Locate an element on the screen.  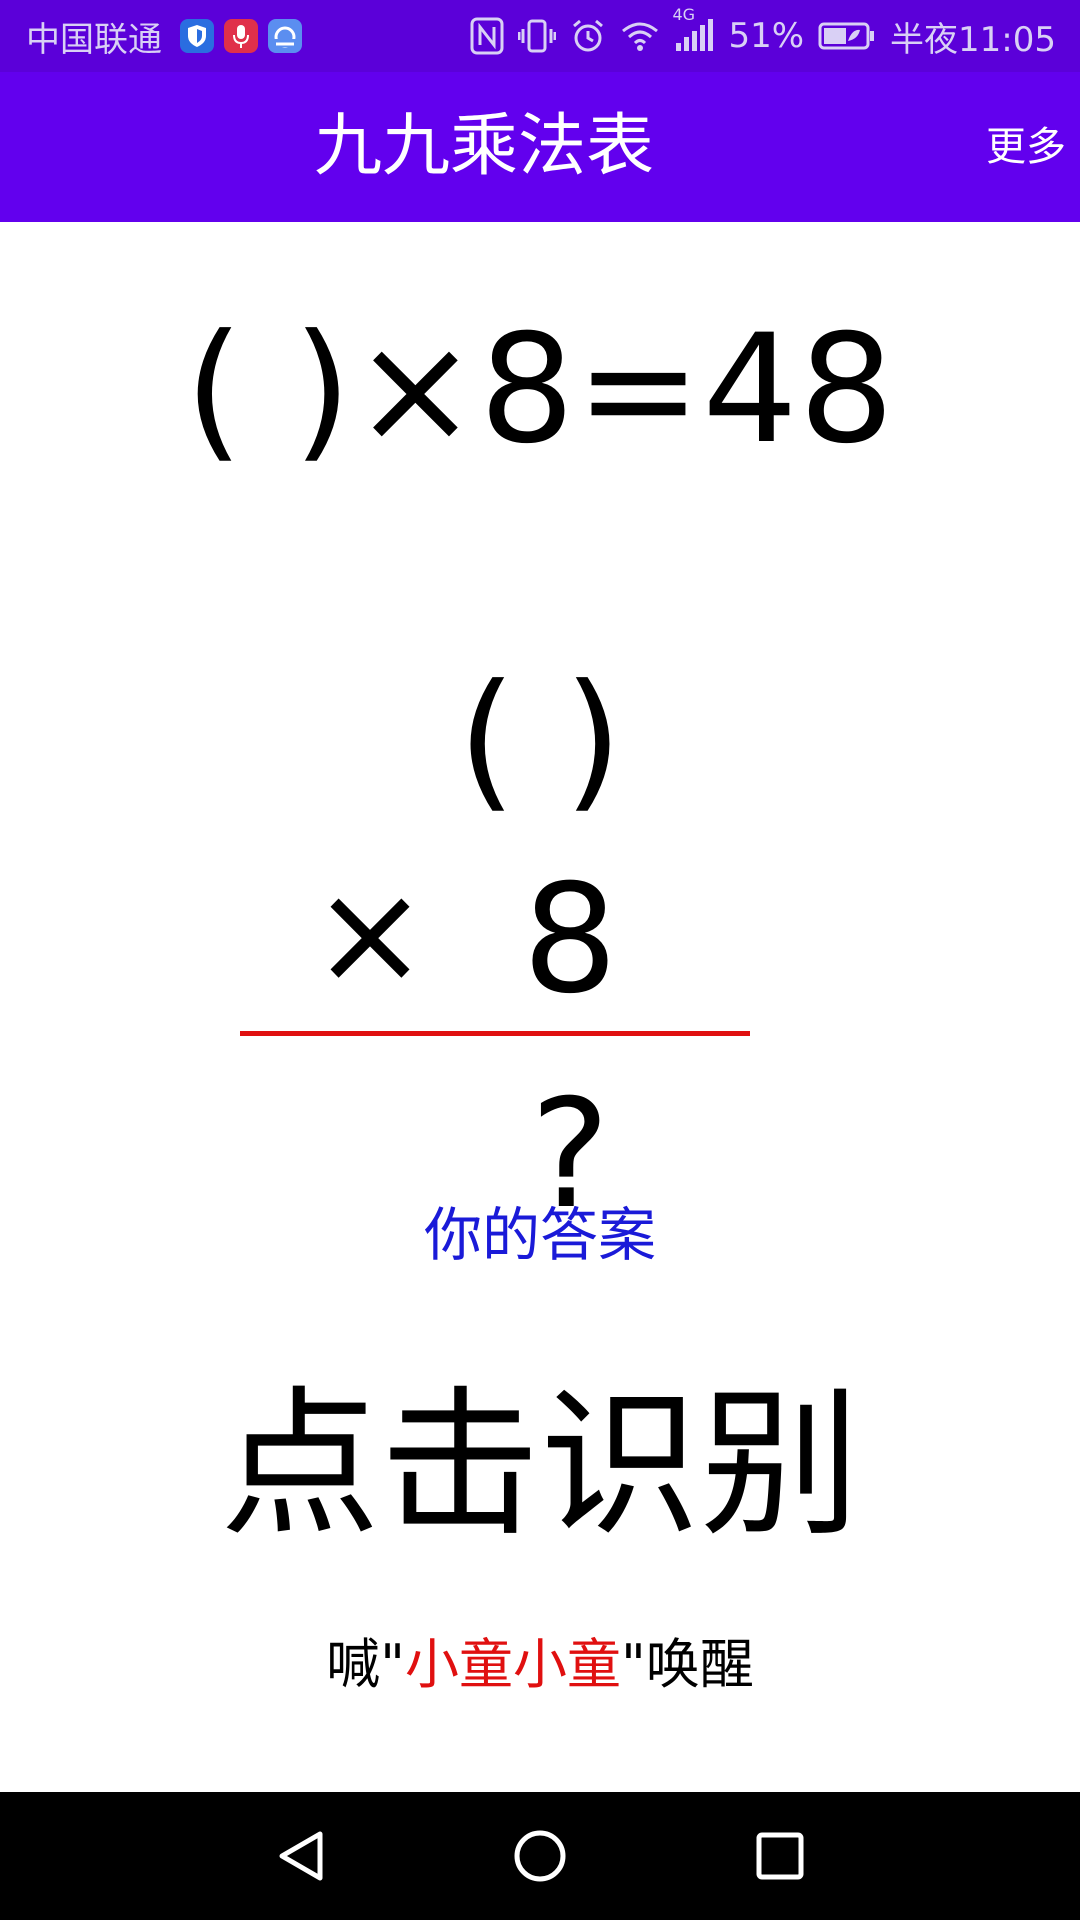
app-bar: 九九乘法表 更多 is located at coordinates (540, 147).